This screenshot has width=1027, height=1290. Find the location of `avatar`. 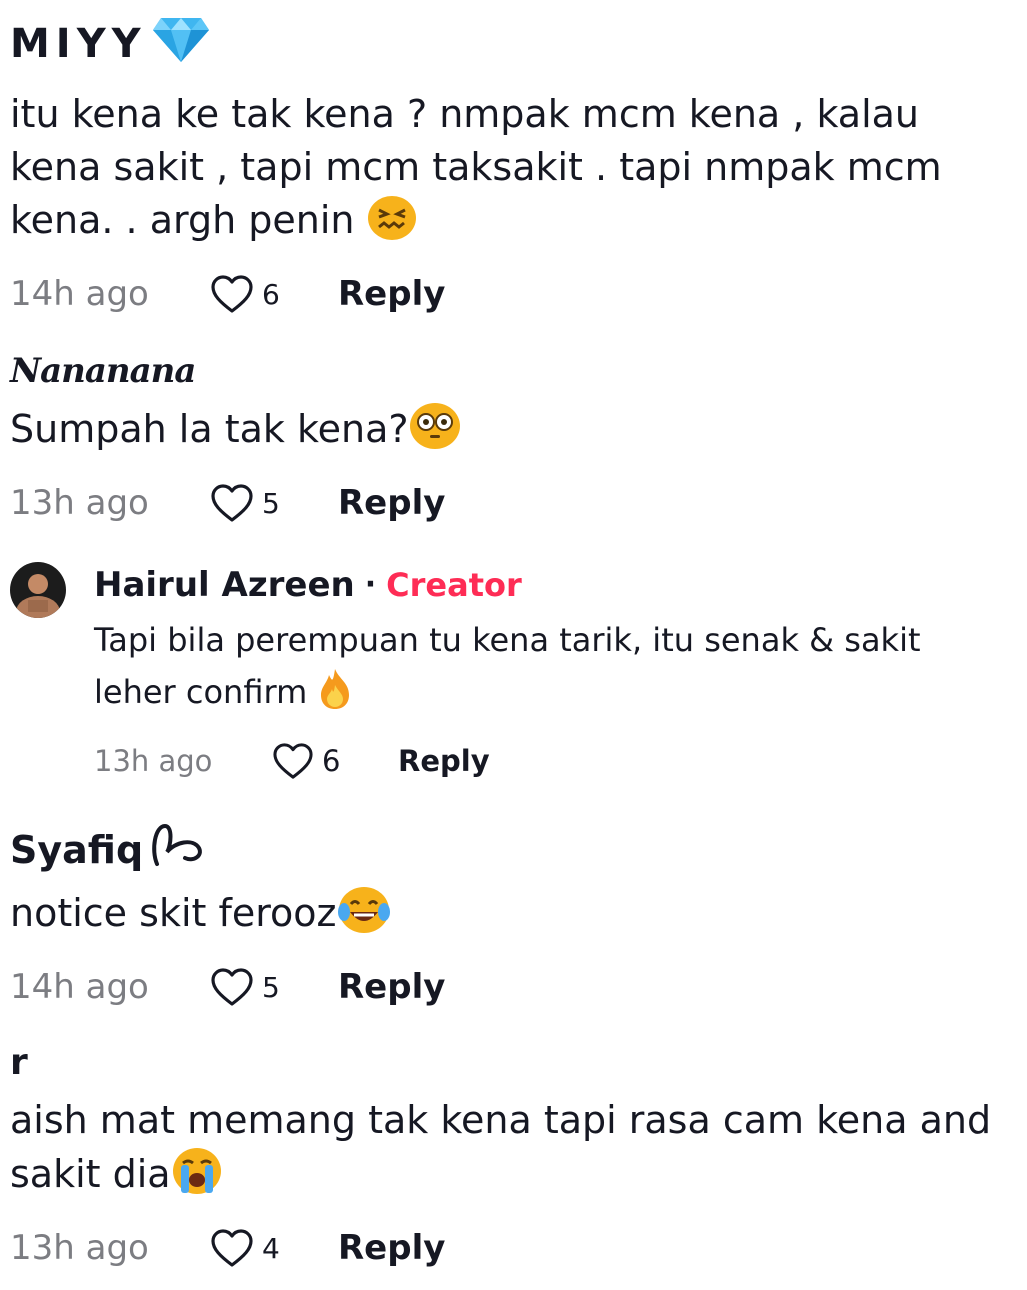

avatar is located at coordinates (38, 590).